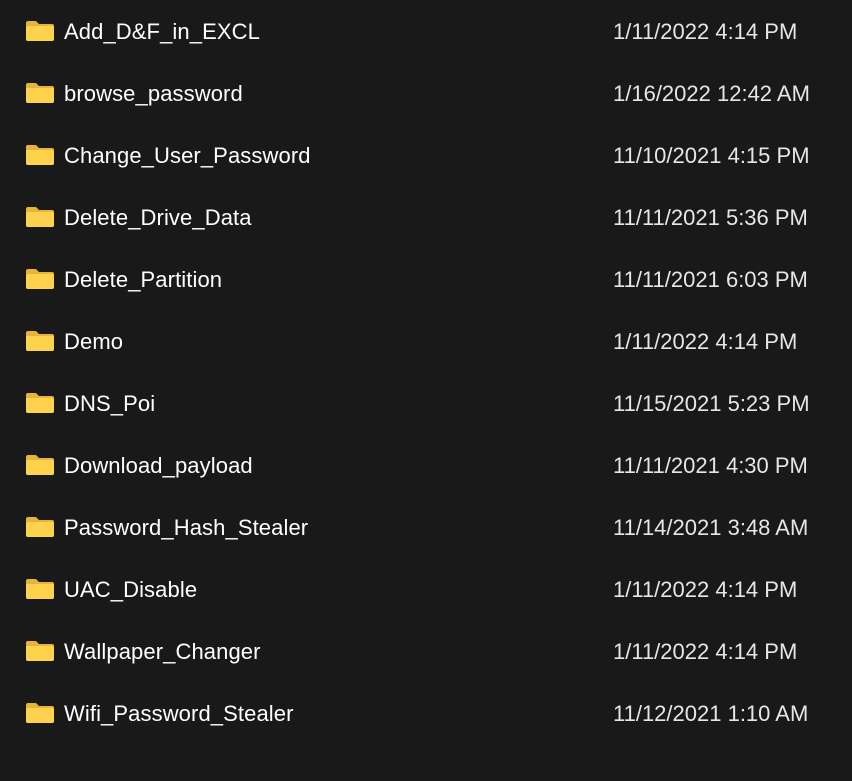 The width and height of the screenshot is (852, 781). Describe the element at coordinates (158, 218) in the screenshot. I see `file-name: Delete_Drive_Data` at that location.